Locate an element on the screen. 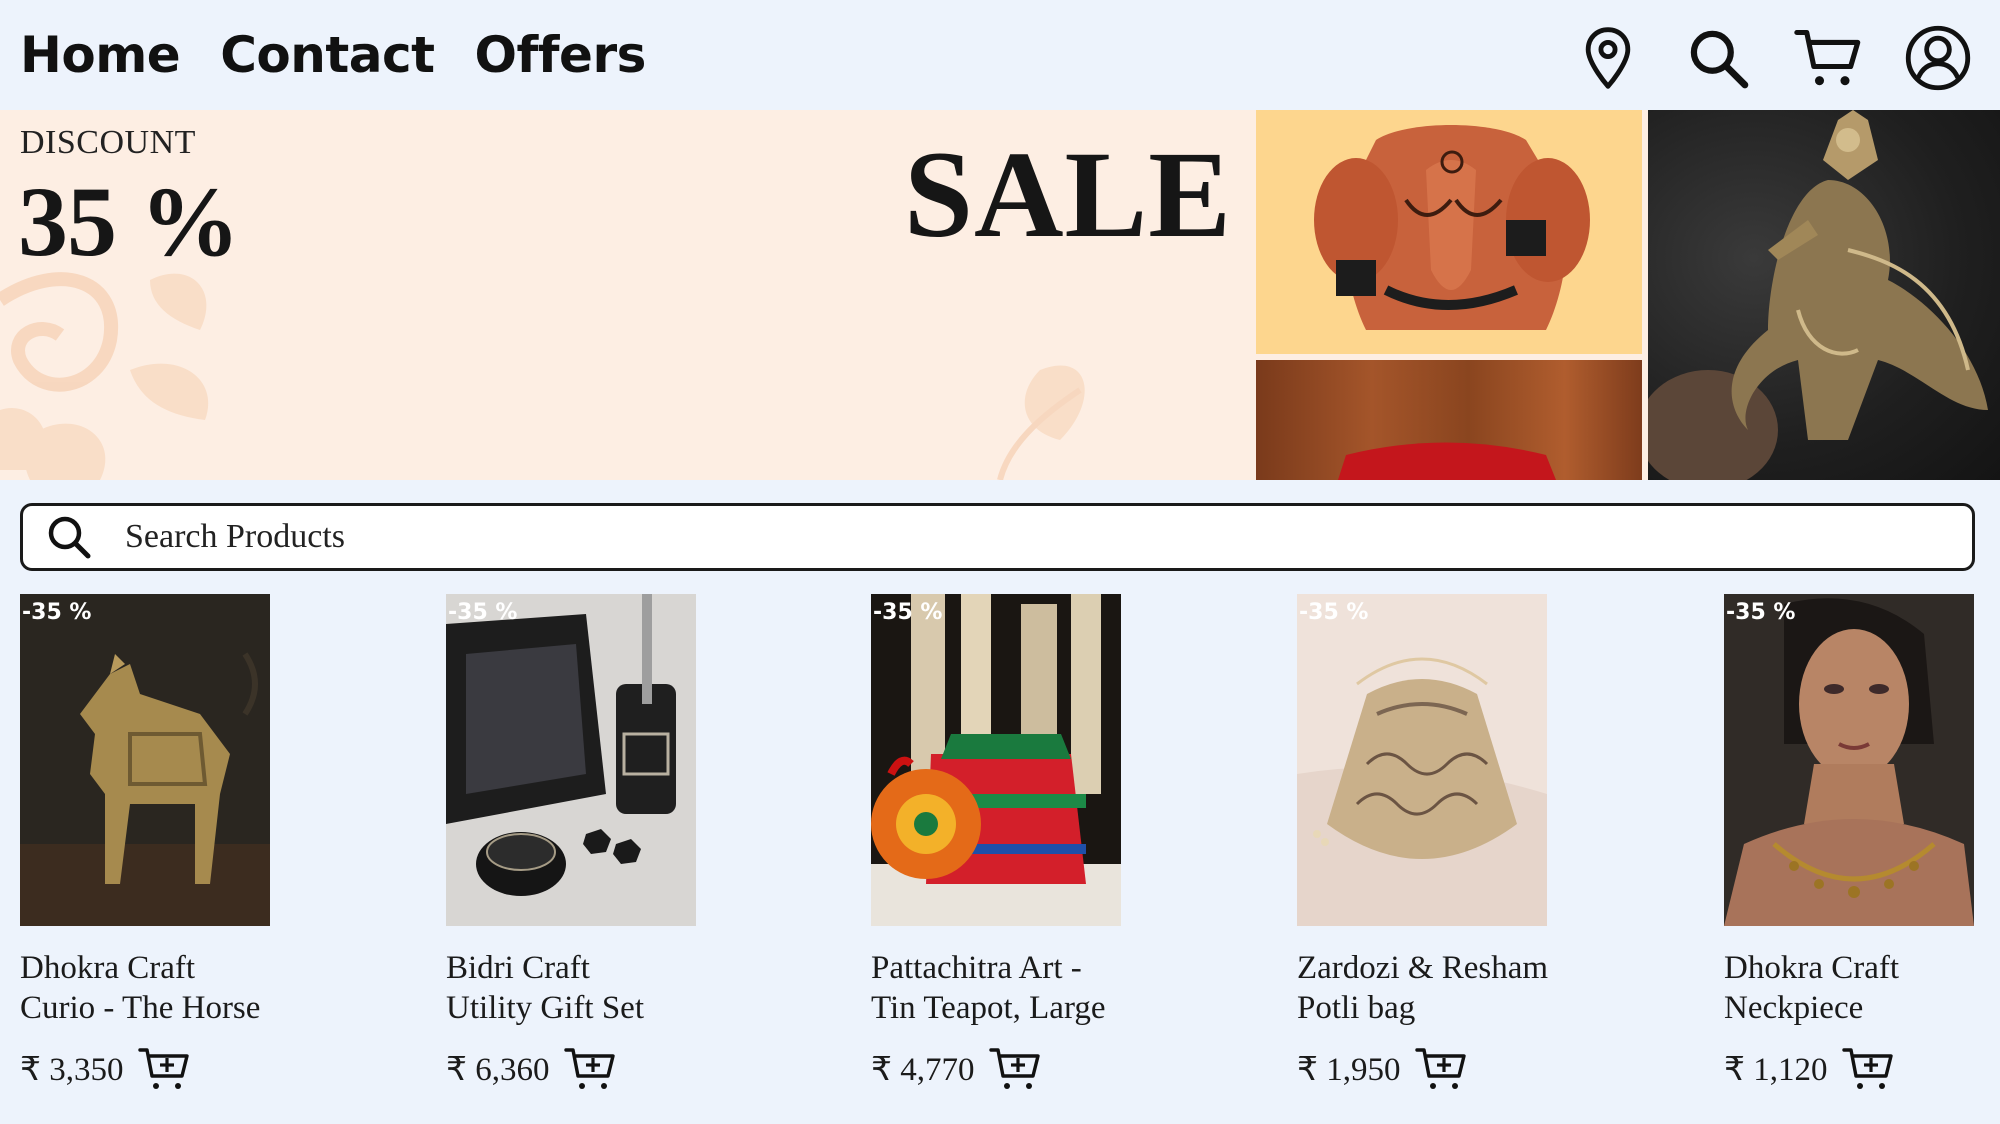  search-bar is located at coordinates (997, 537).